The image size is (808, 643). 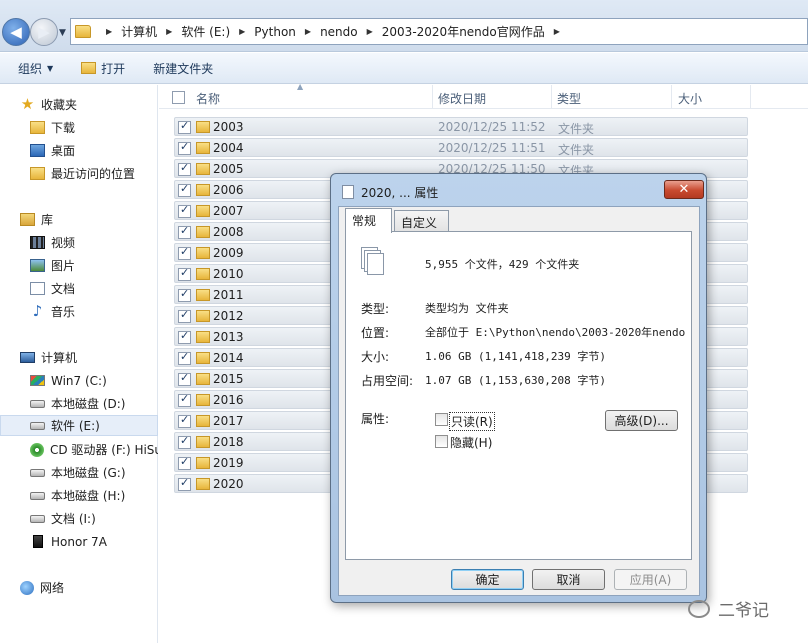 I want to click on sort-ascending-icon: ▲, so click(x=300, y=86).